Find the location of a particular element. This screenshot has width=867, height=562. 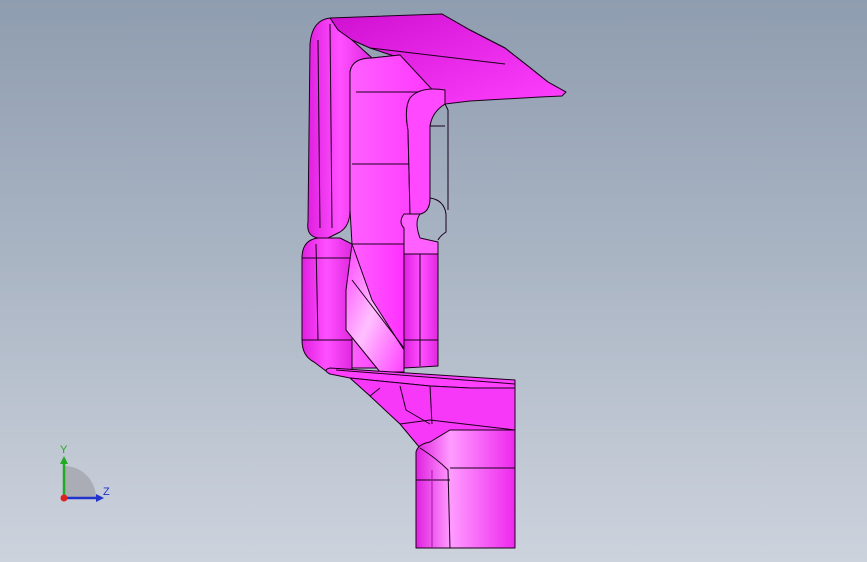

triad-quadrant-shade is located at coordinates (80, 482).